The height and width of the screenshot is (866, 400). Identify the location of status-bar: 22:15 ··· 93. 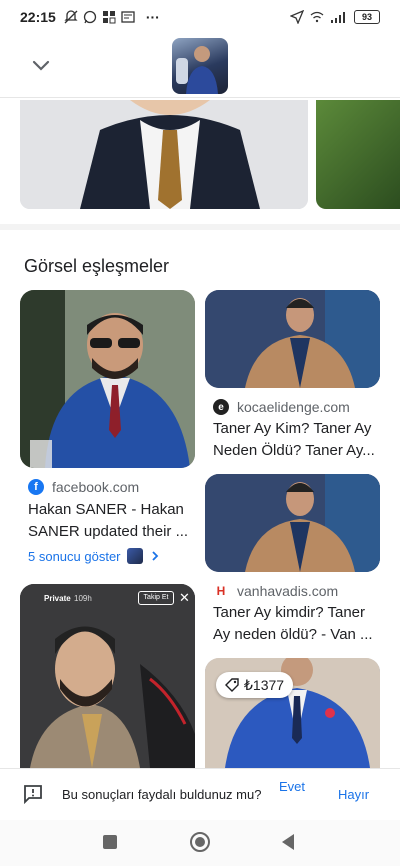
(200, 17).